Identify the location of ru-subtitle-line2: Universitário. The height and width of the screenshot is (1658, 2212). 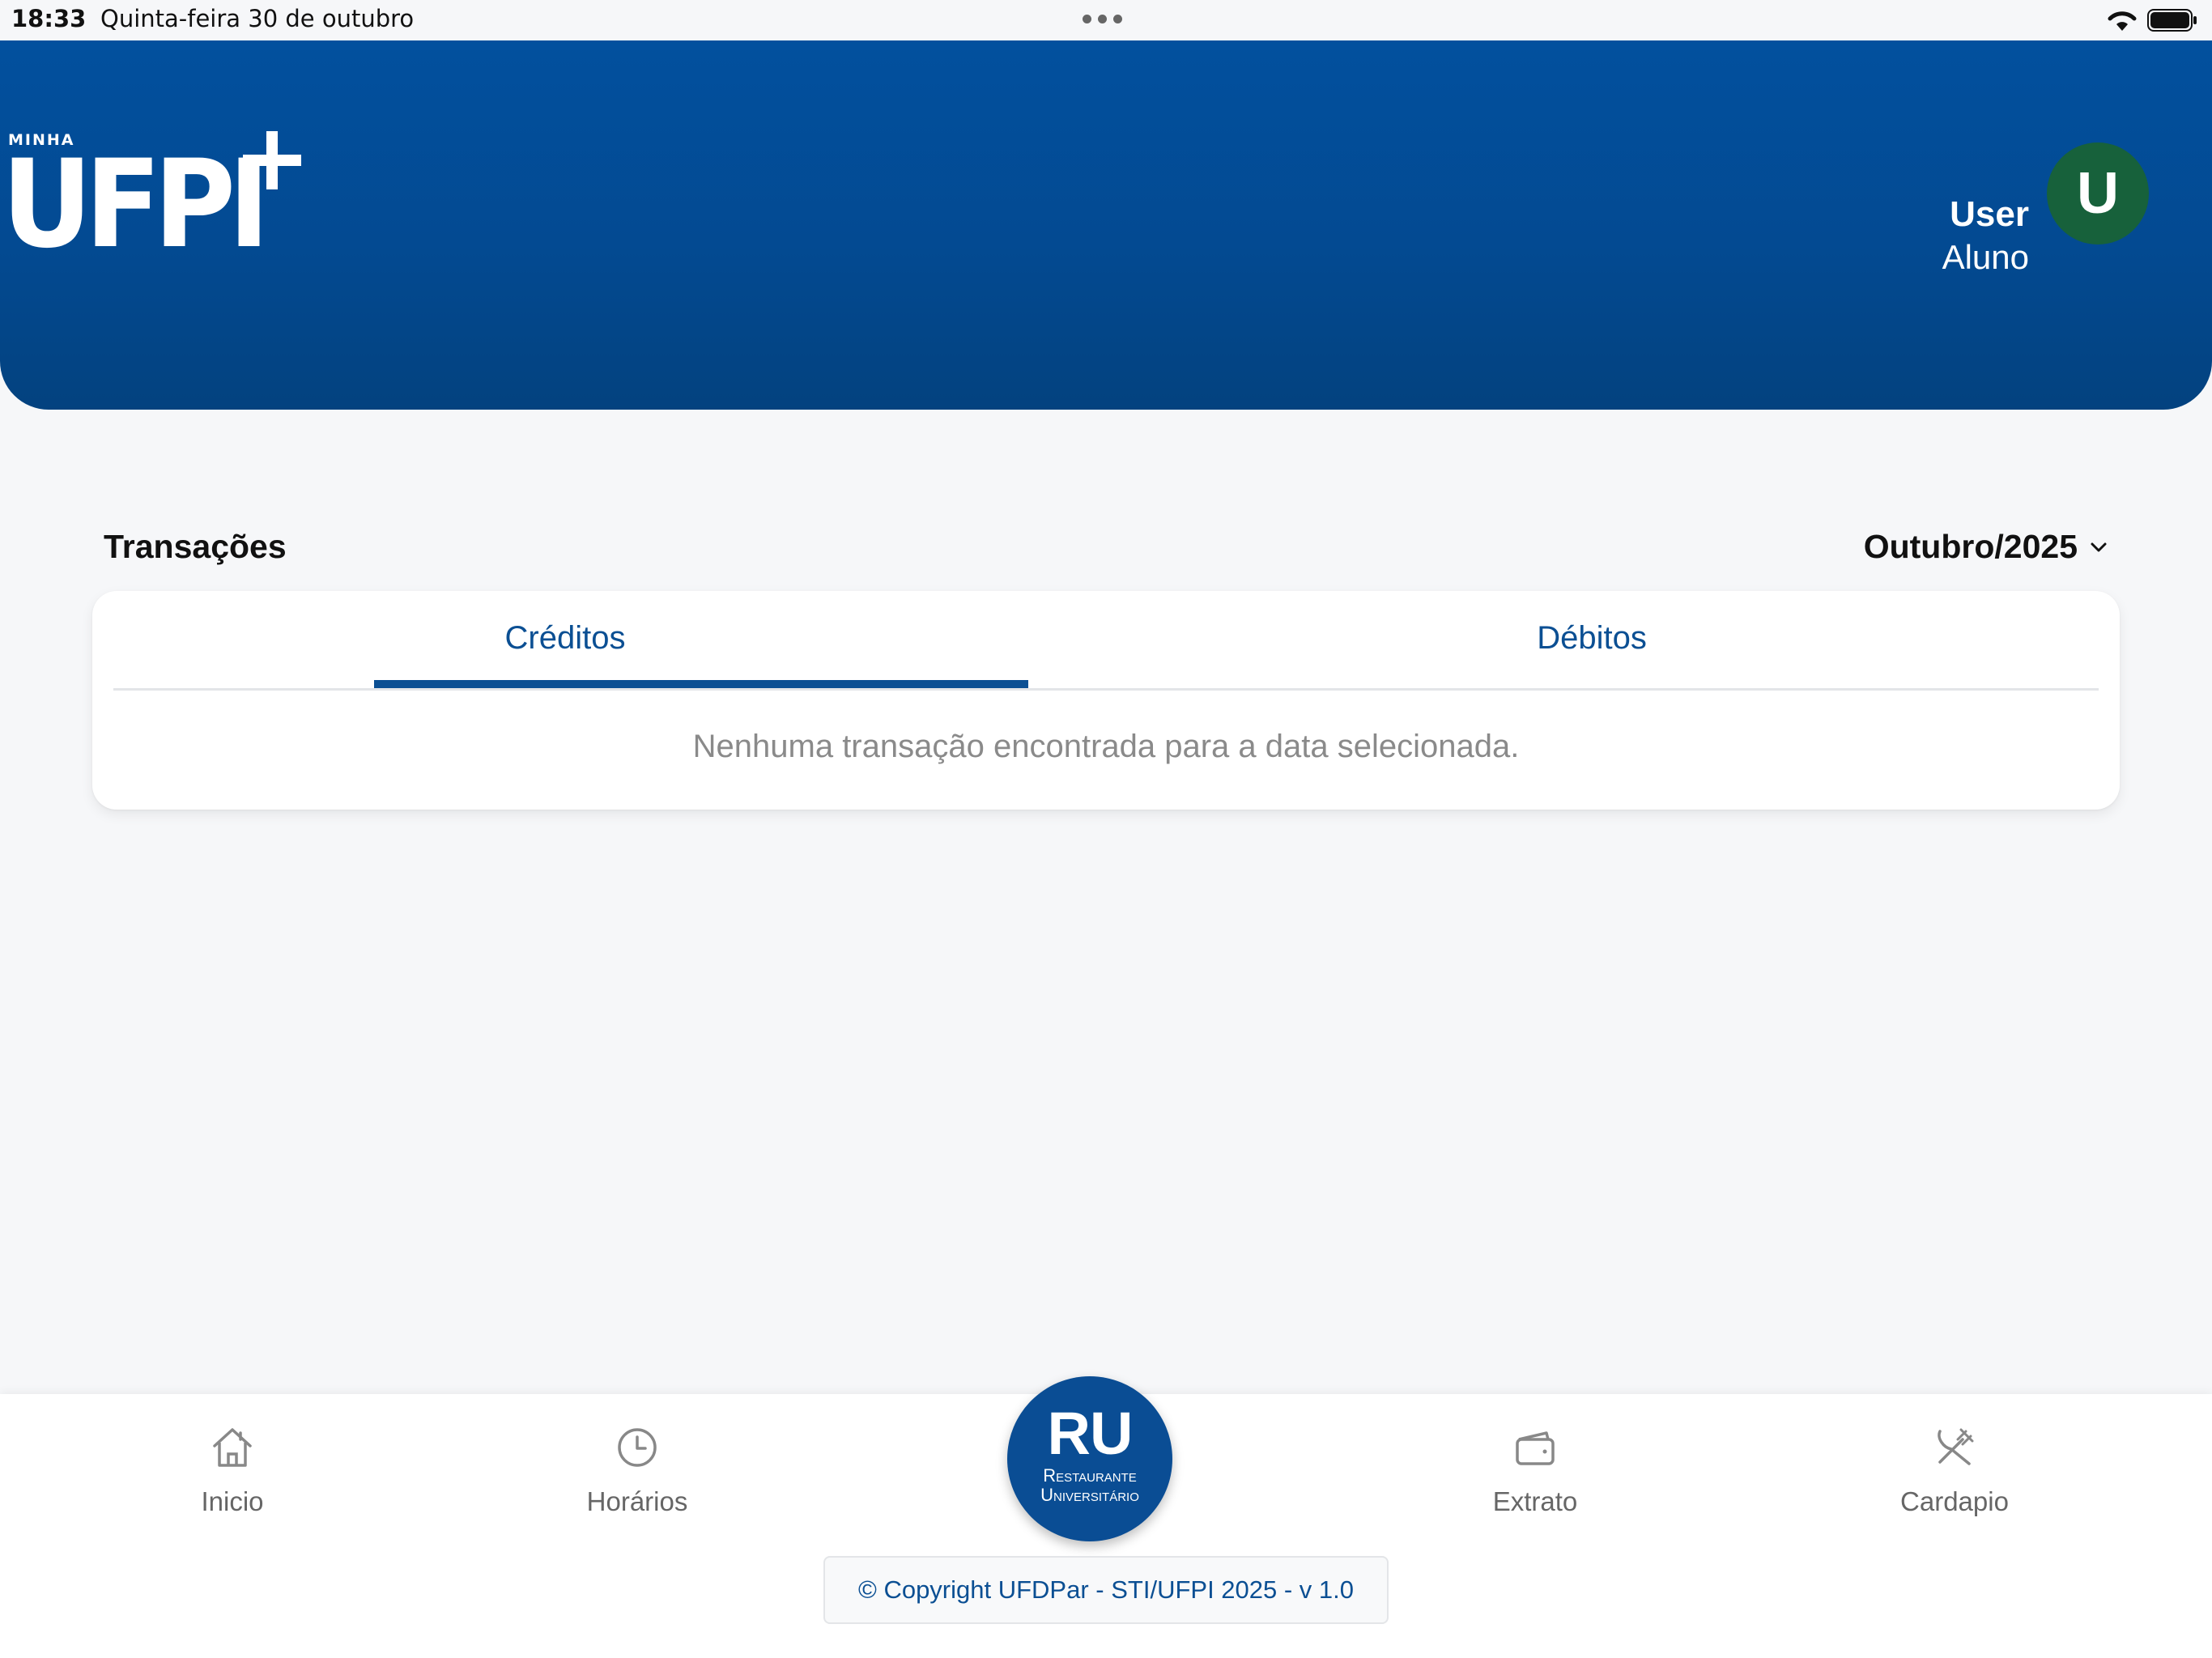
(1089, 1495).